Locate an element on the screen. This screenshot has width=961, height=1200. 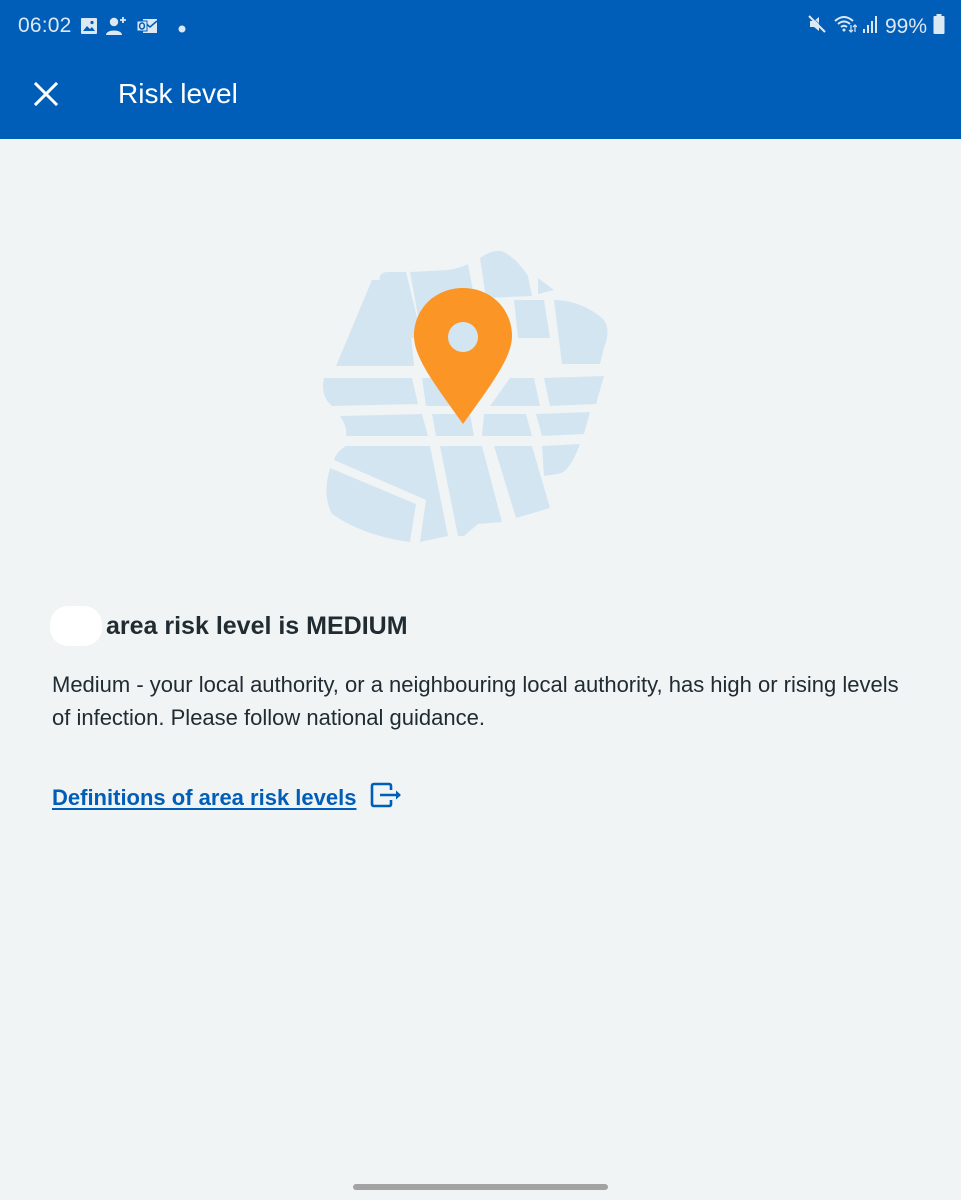
battery-percent: 99% is located at coordinates (905, 26).